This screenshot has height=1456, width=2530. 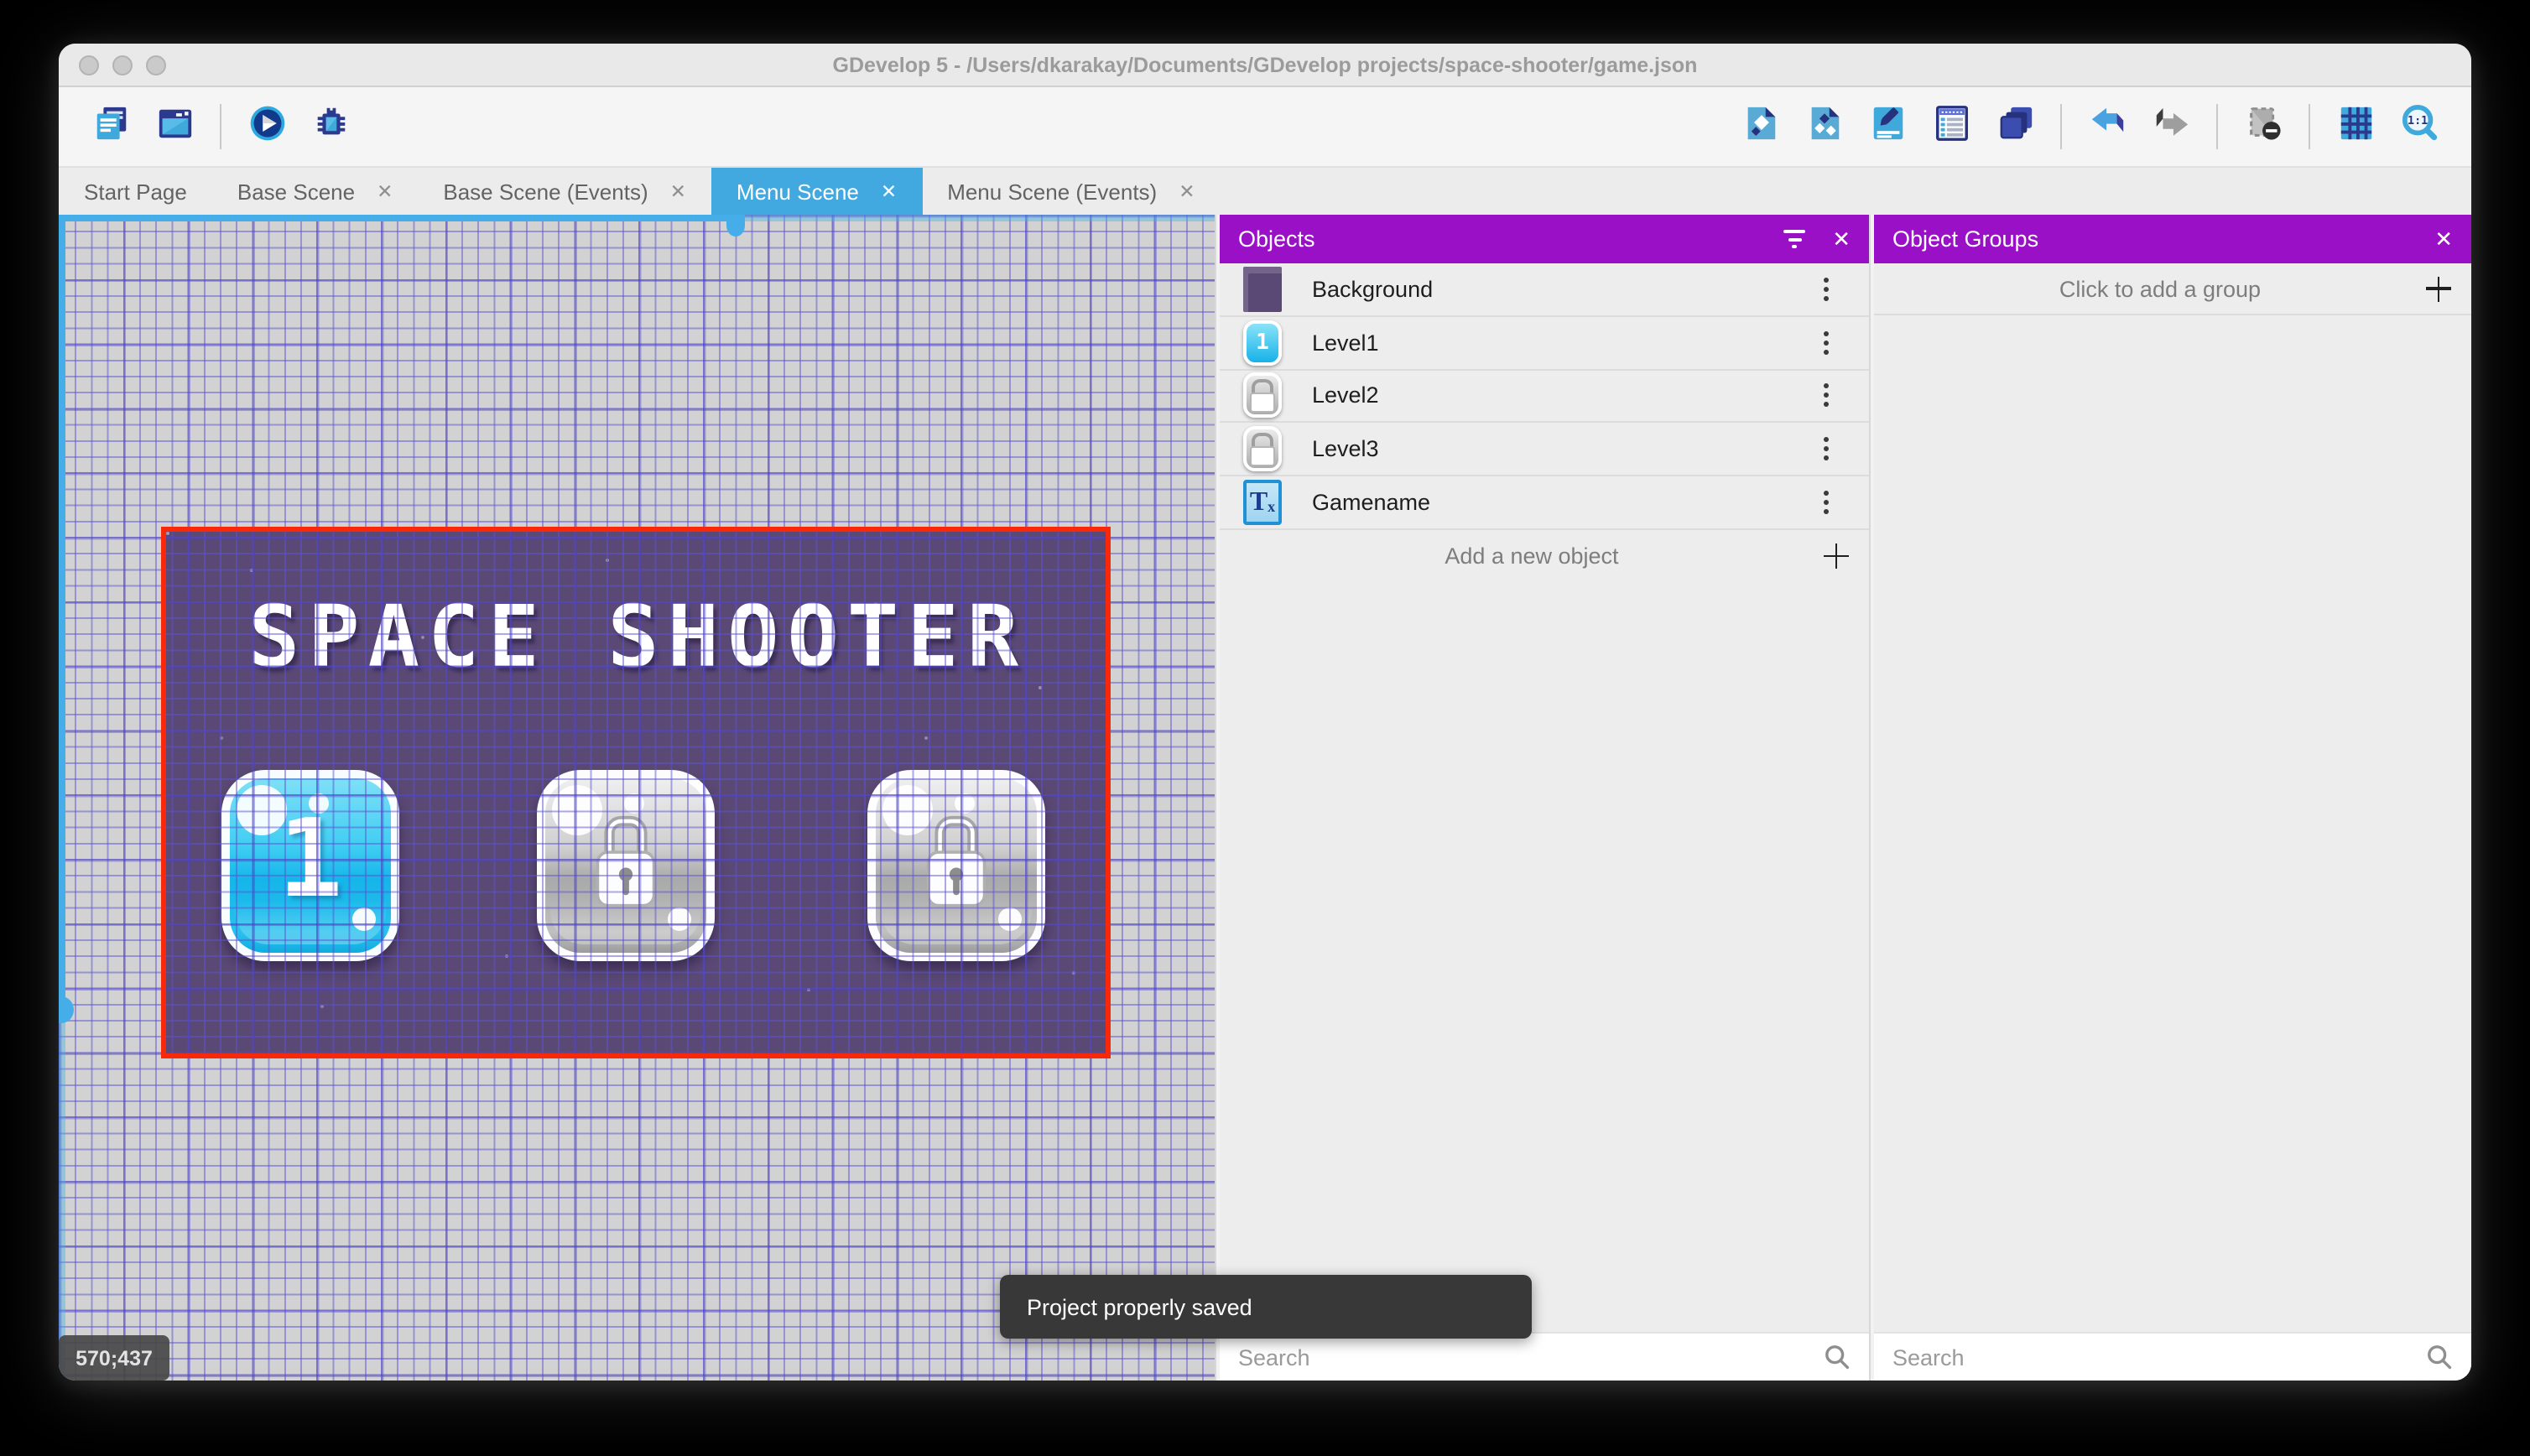 What do you see at coordinates (1887, 126) in the screenshot?
I see `open-properties-button` at bounding box center [1887, 126].